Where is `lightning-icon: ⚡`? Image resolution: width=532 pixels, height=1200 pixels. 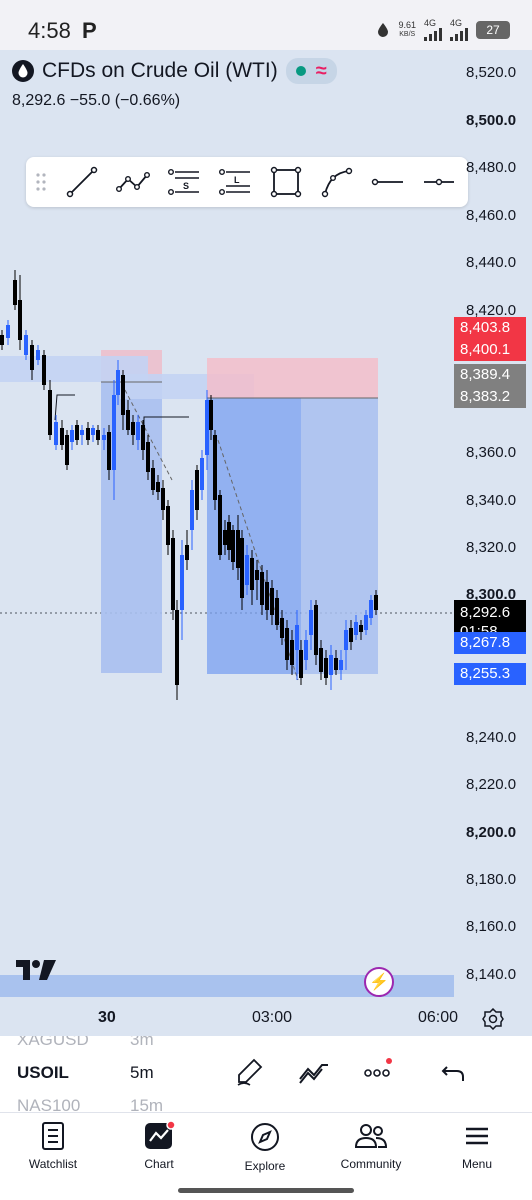
lightning-icon: ⚡ is located at coordinates (379, 982).